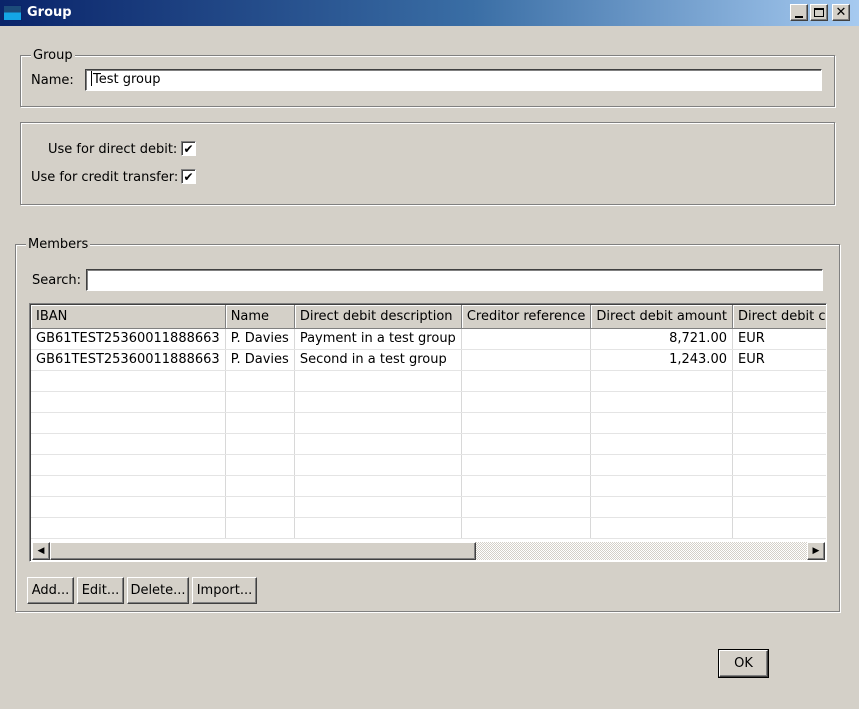 The image size is (859, 709). Describe the element at coordinates (260, 317) in the screenshot. I see `column-header-name: Name` at that location.